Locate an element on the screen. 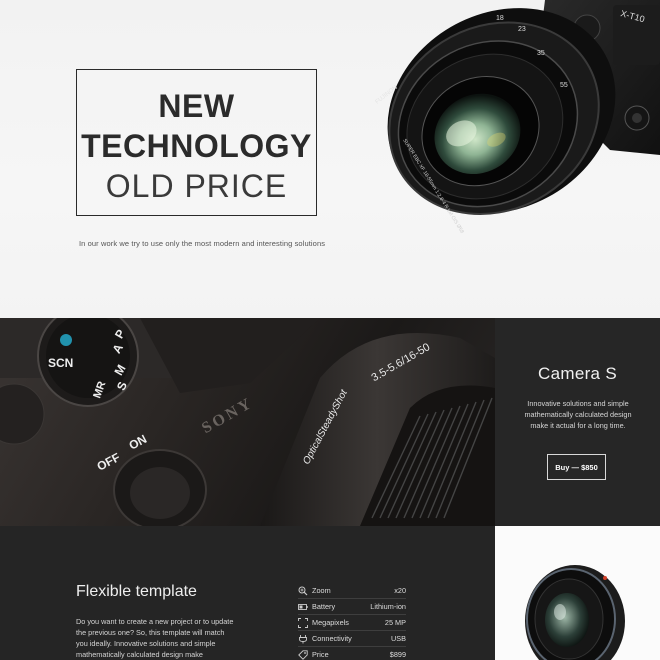 This screenshot has height=660, width=660. spec-label: Battery is located at coordinates (324, 606).